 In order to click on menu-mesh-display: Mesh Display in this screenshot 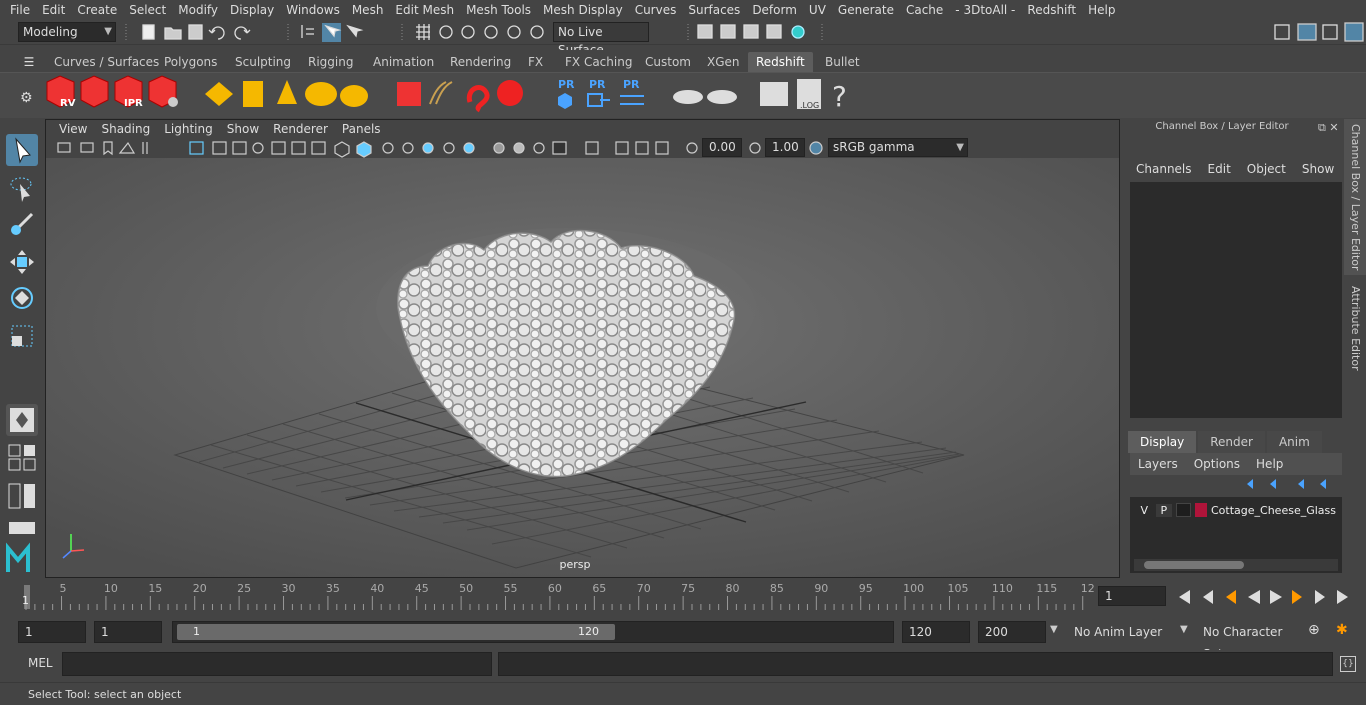, I will do `click(583, 10)`.